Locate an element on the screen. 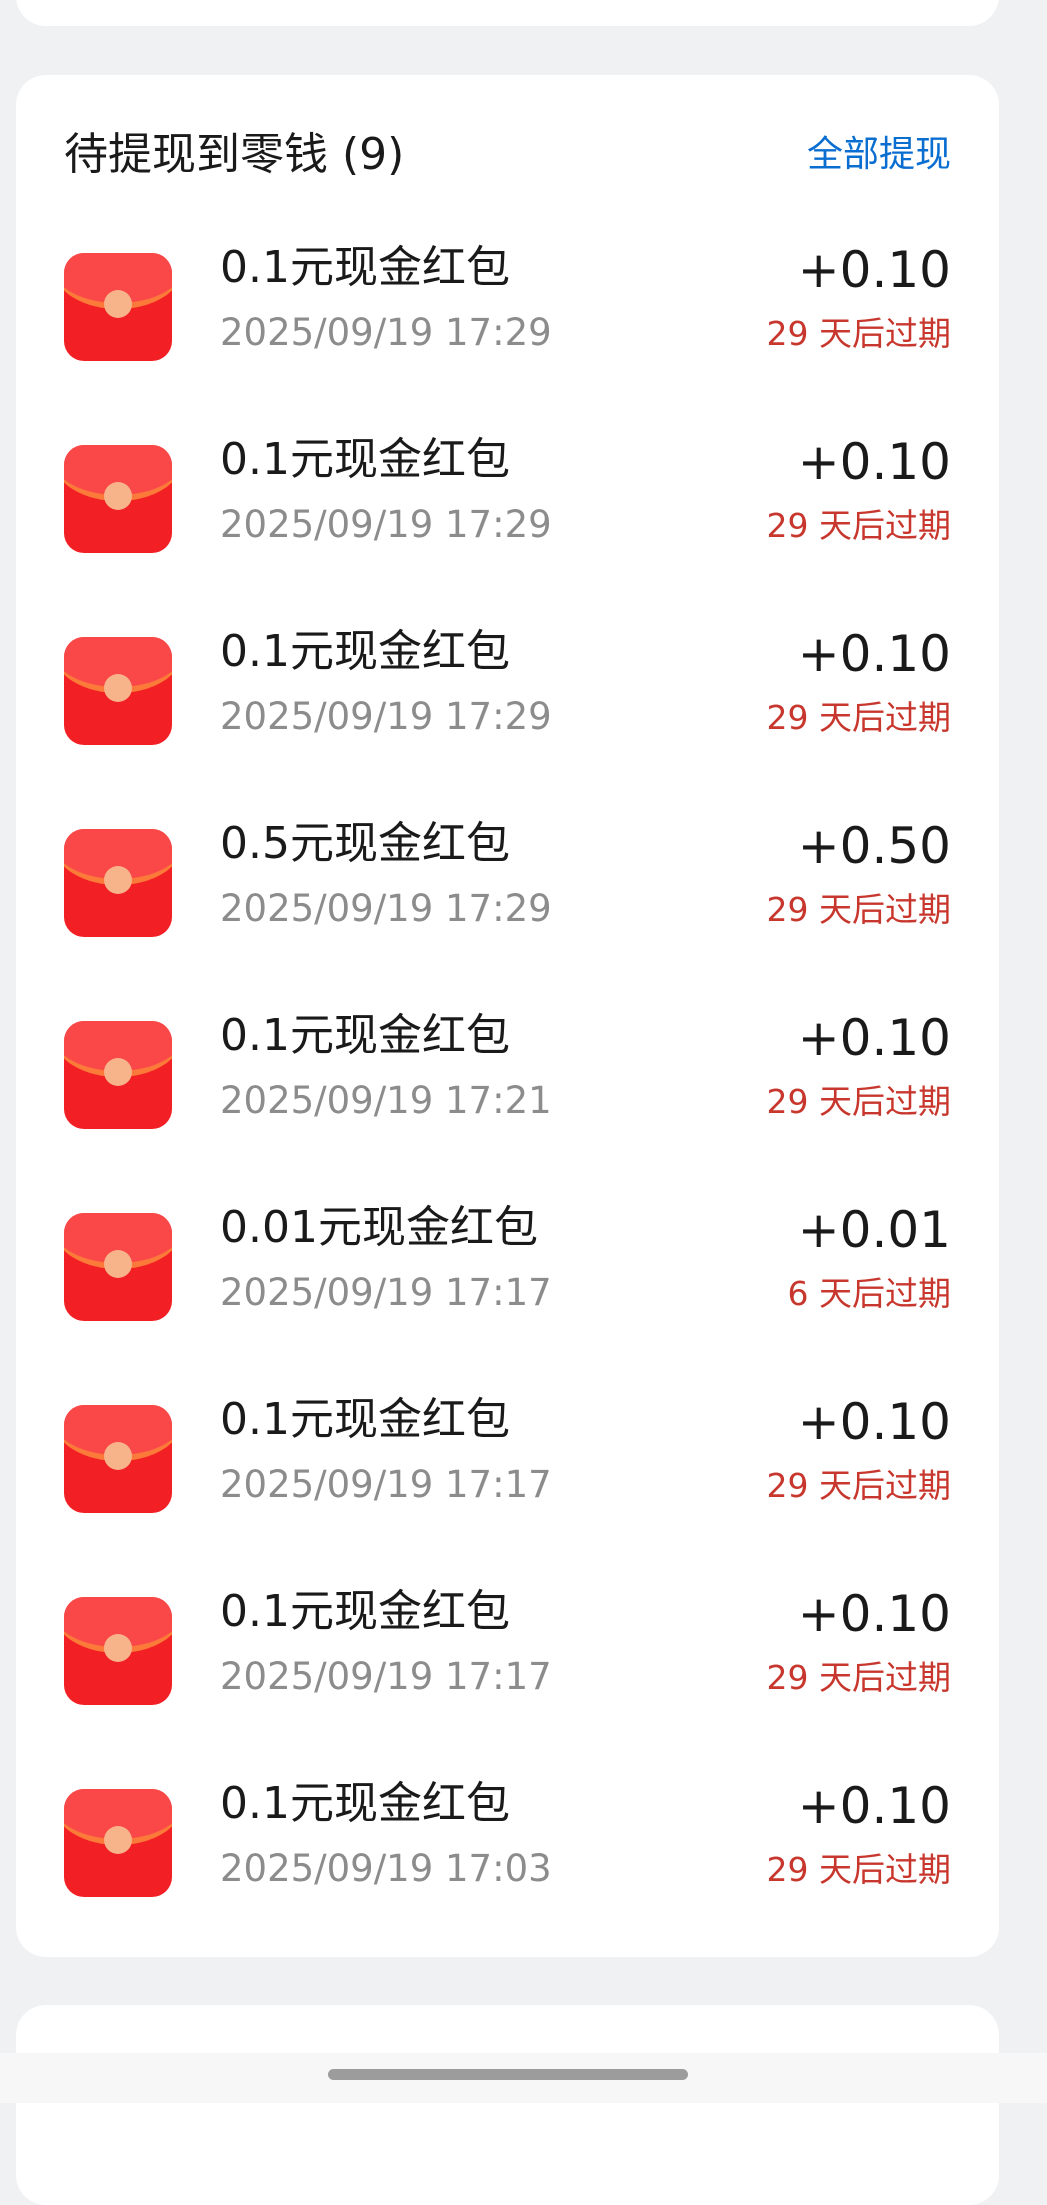 The image size is (1047, 2205). item-title: 0.01元现金红包 is located at coordinates (379, 1227).